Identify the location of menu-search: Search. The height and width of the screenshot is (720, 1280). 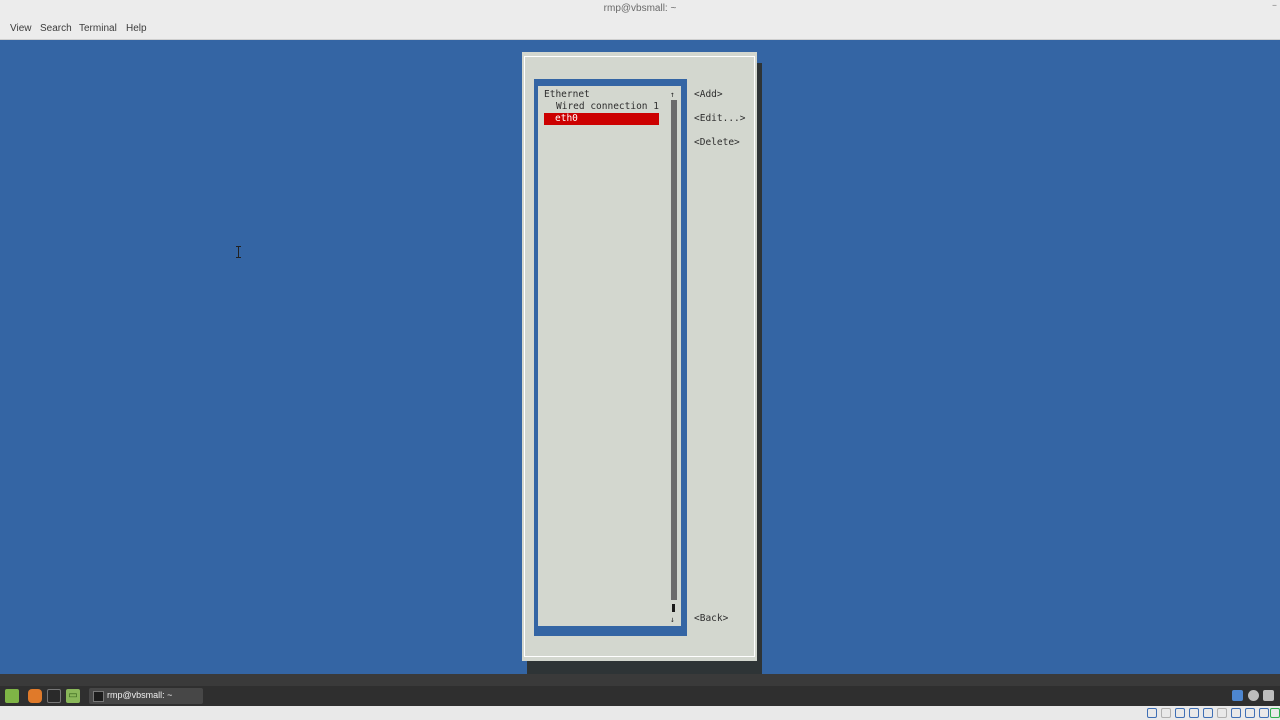
(56, 28).